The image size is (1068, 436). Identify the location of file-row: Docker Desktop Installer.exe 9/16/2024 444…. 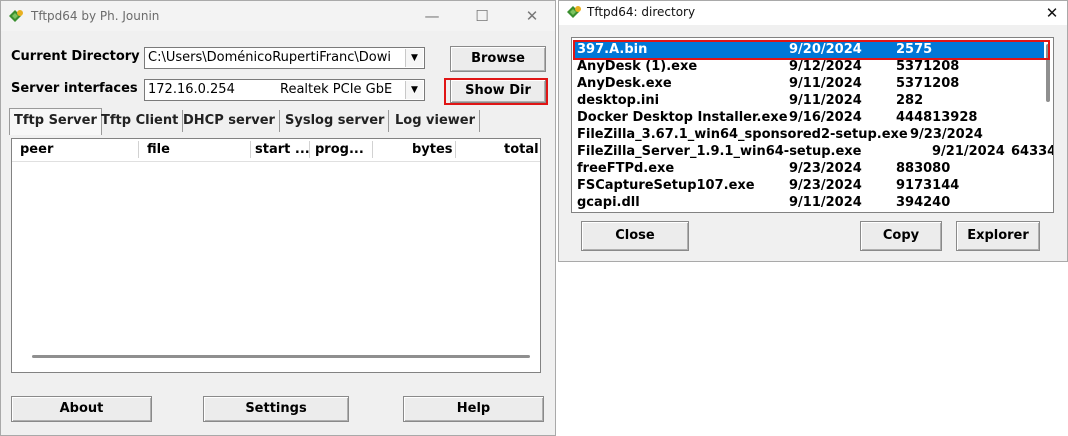
(809, 117).